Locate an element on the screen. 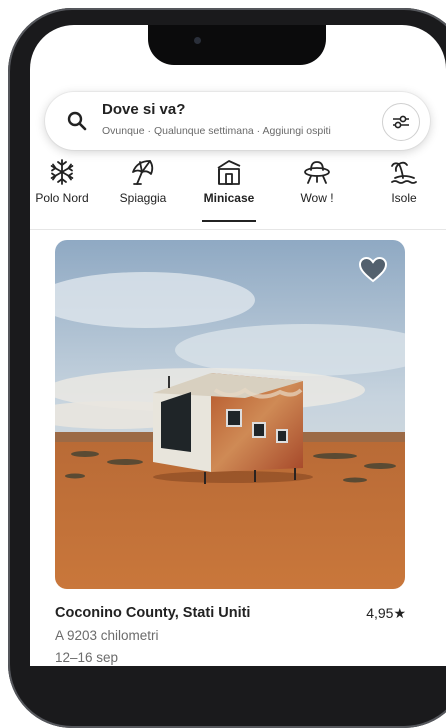 The height and width of the screenshot is (728, 446). category-label: Polo Nord is located at coordinates (62, 198).